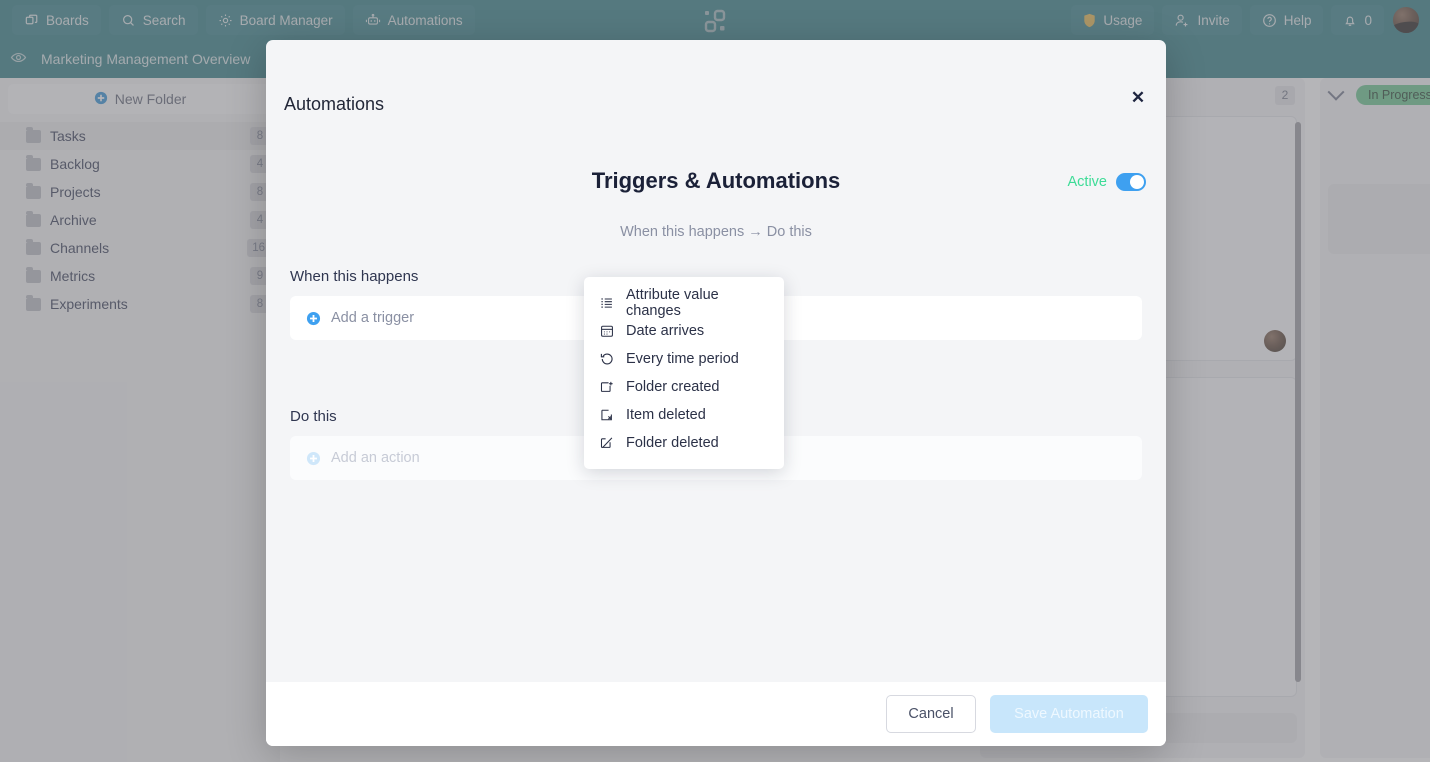 This screenshot has width=1430, height=762. I want to click on folder-plus-icon, so click(607, 387).